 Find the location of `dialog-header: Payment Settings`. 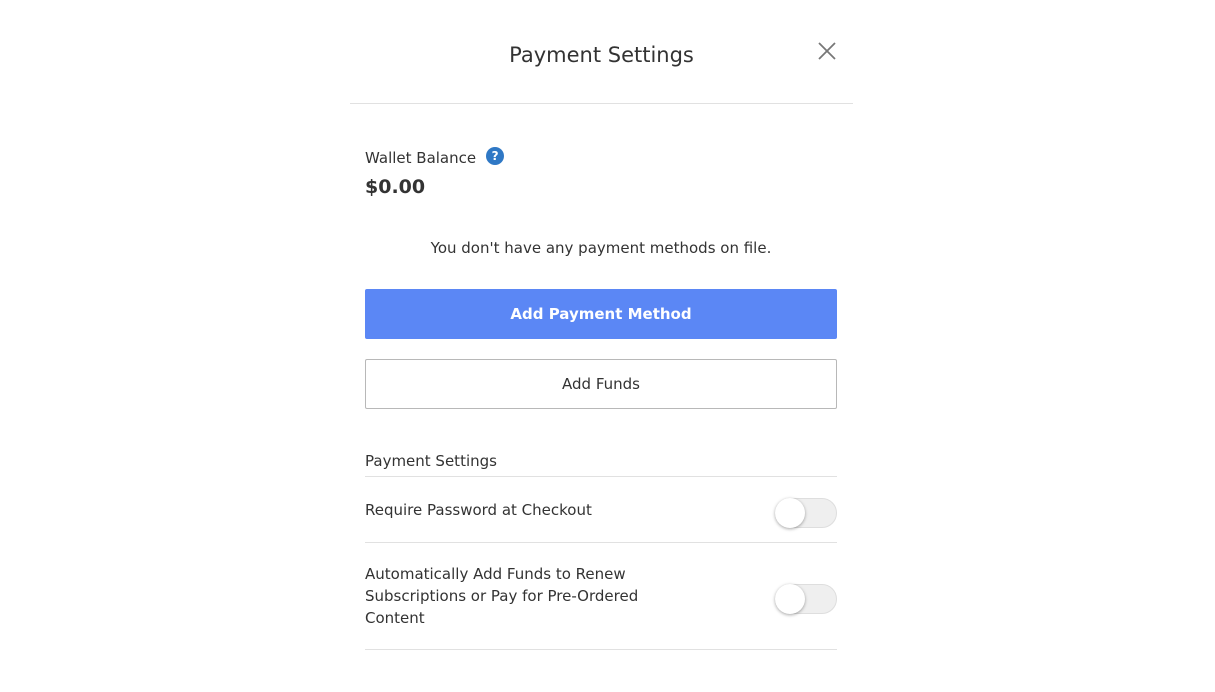

dialog-header: Payment Settings is located at coordinates (601, 52).